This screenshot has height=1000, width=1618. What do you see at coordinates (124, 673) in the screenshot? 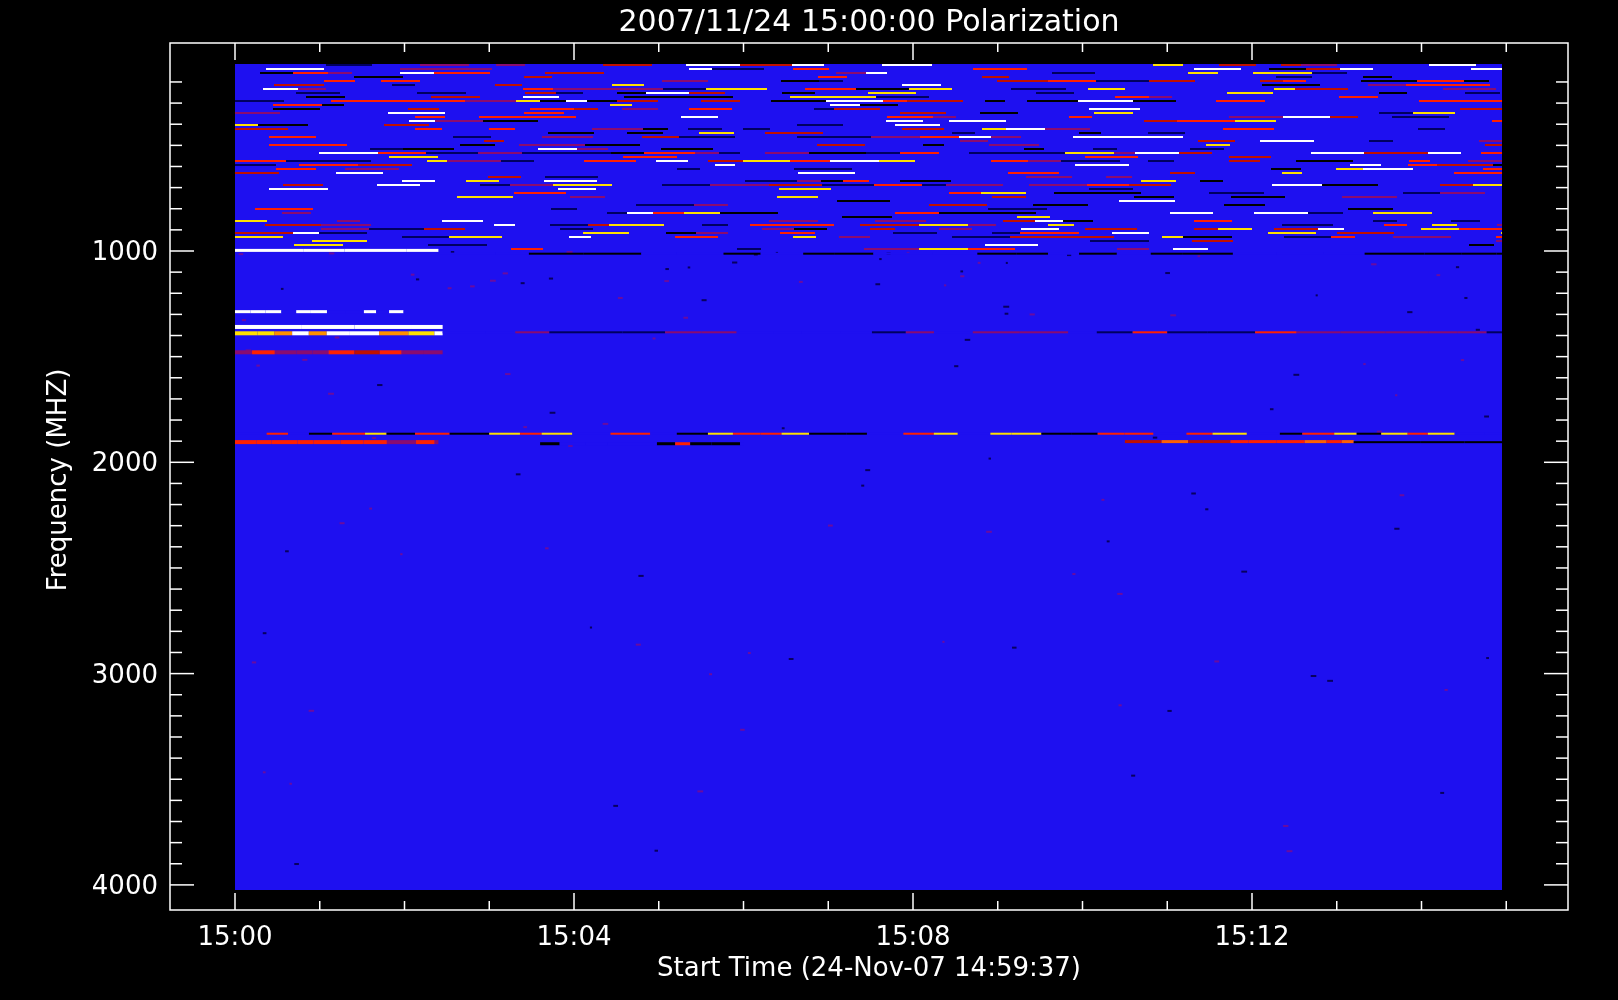
I see `y-tick-label: 3000` at bounding box center [124, 673].